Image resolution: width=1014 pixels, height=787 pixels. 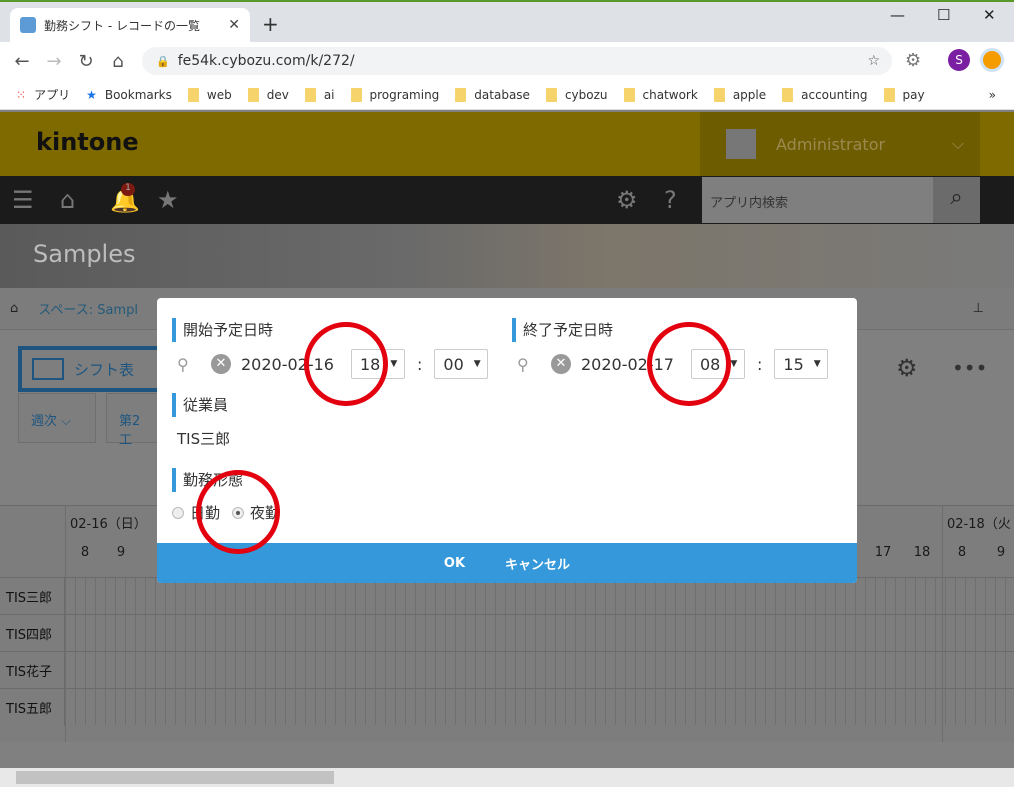 What do you see at coordinates (883, 552) in the screenshot?
I see `hour-header: 17` at bounding box center [883, 552].